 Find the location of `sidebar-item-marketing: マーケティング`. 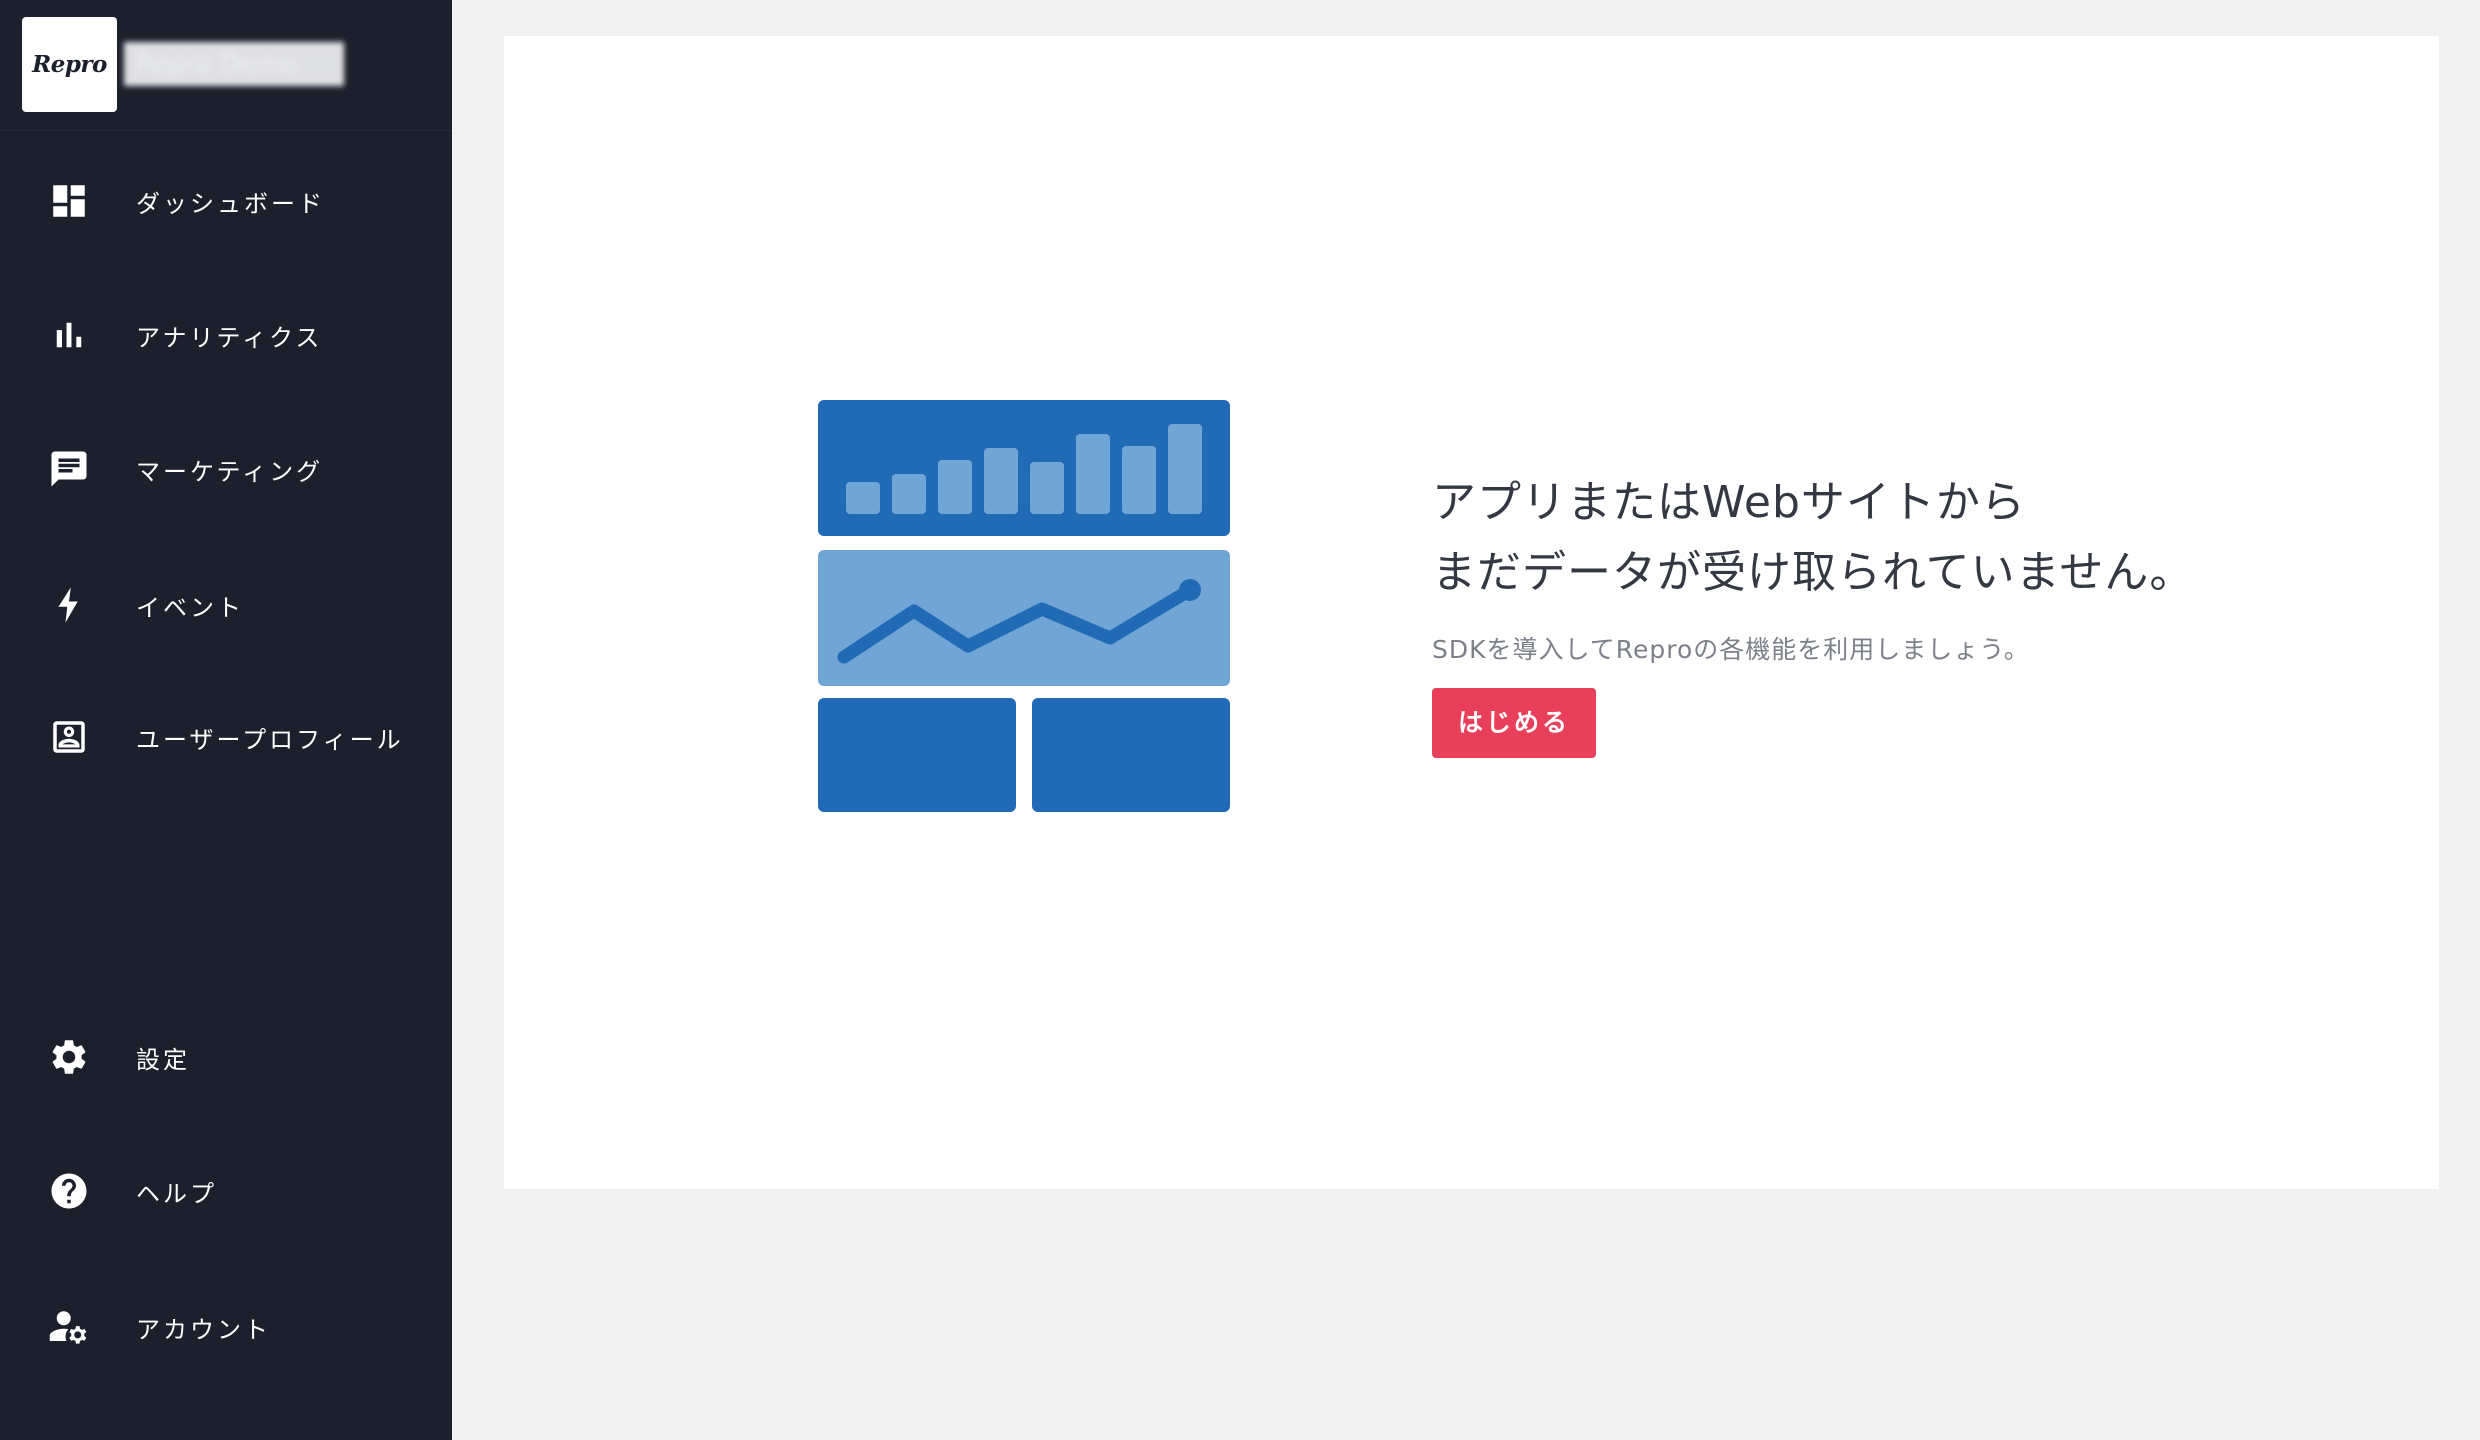

sidebar-item-marketing: マーケティング is located at coordinates (226, 469).